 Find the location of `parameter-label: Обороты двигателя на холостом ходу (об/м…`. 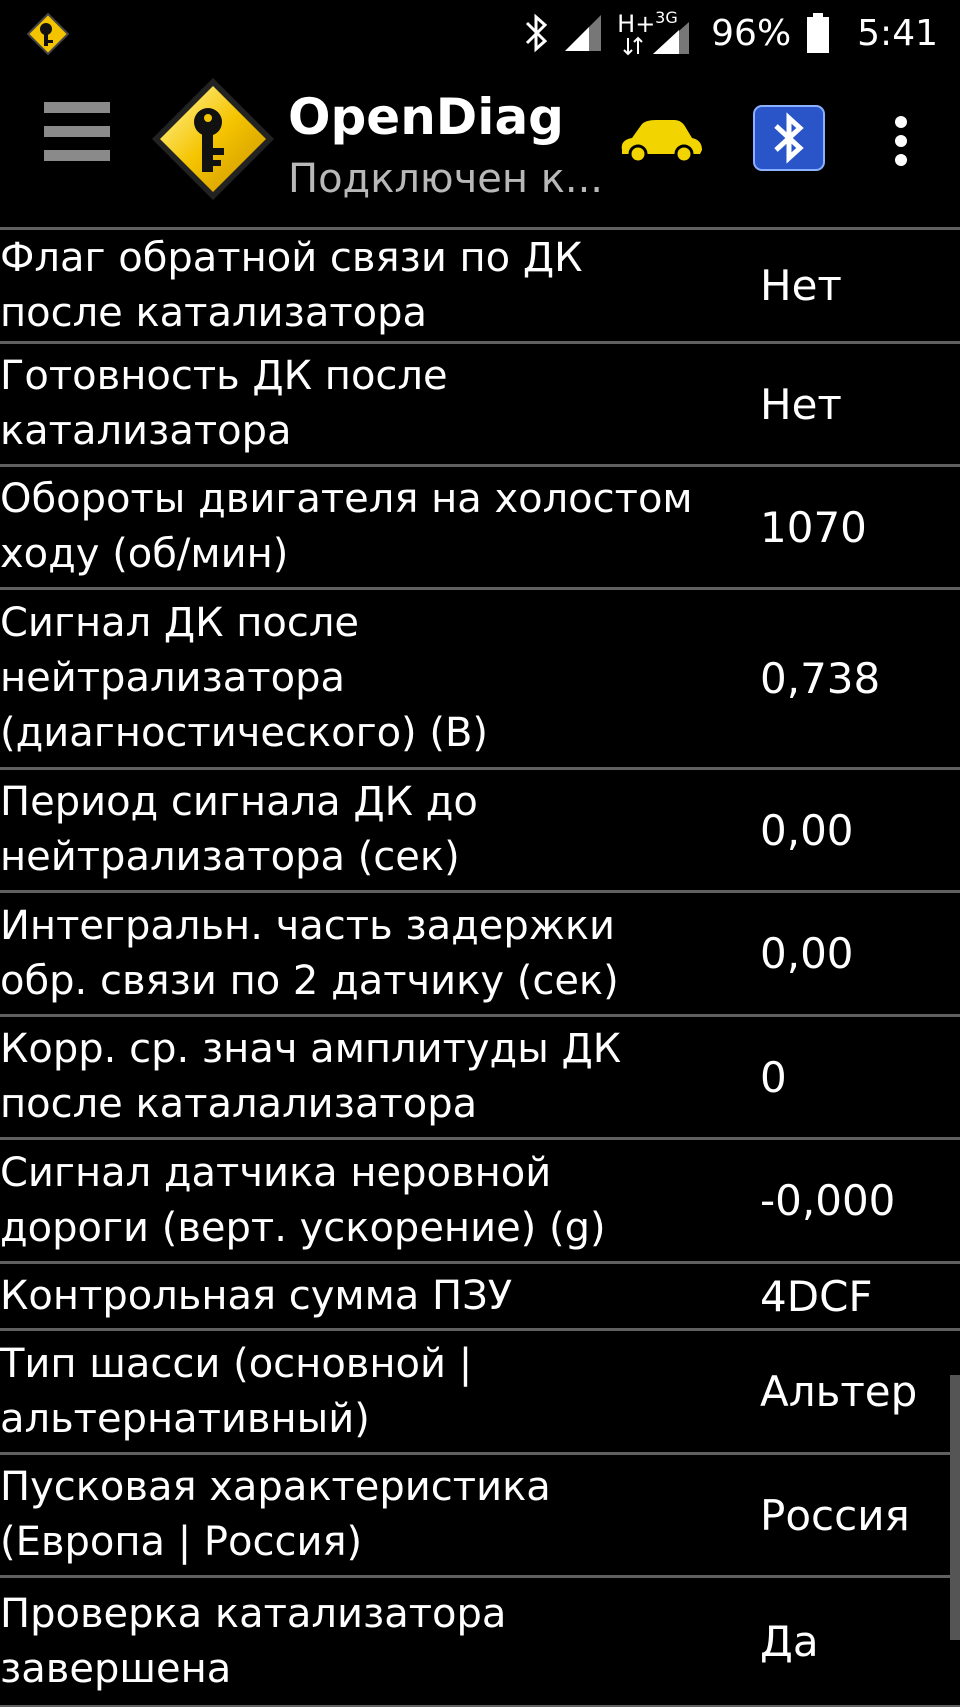

parameter-label: Обороты двигателя на холостом ходу (об/м… is located at coordinates (346, 526).